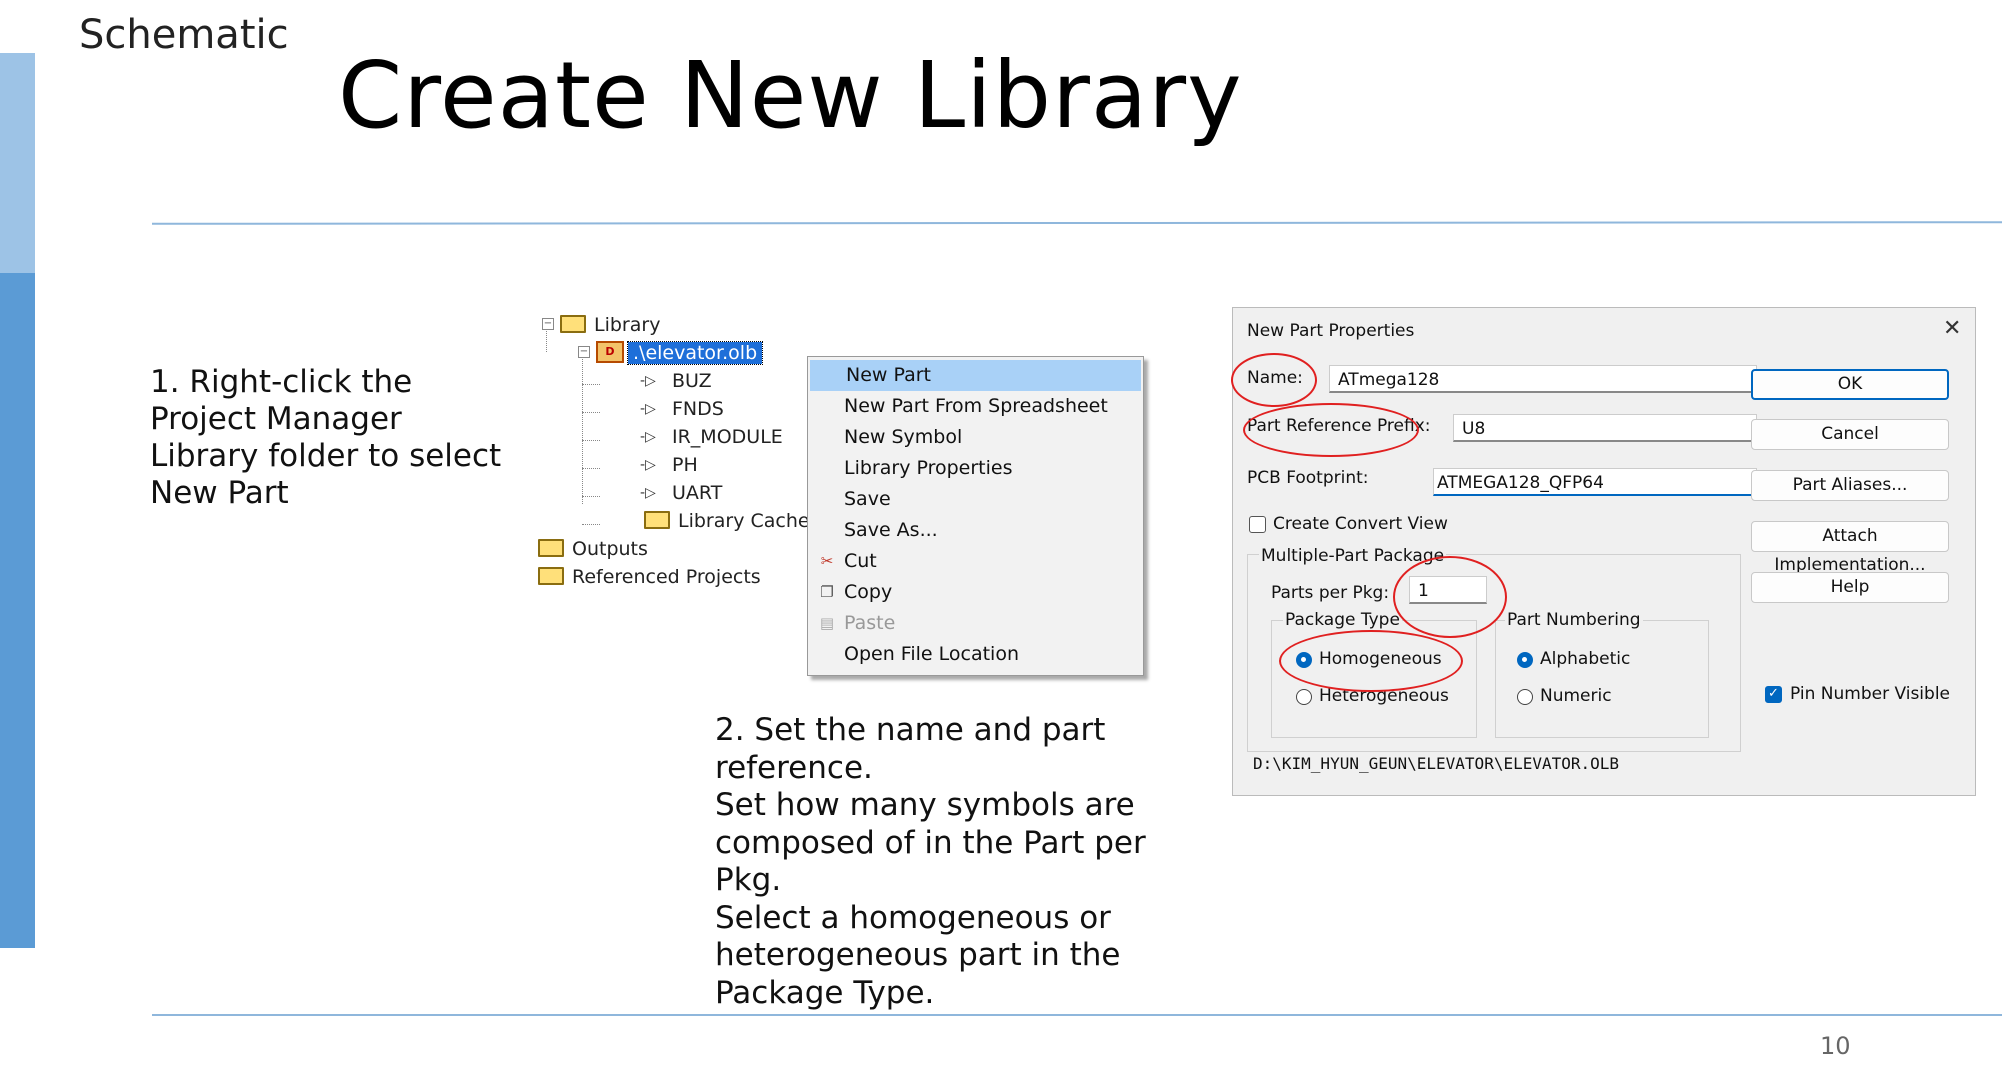  I want to click on menu-item-new-symbol: New Symbol, so click(975, 437).